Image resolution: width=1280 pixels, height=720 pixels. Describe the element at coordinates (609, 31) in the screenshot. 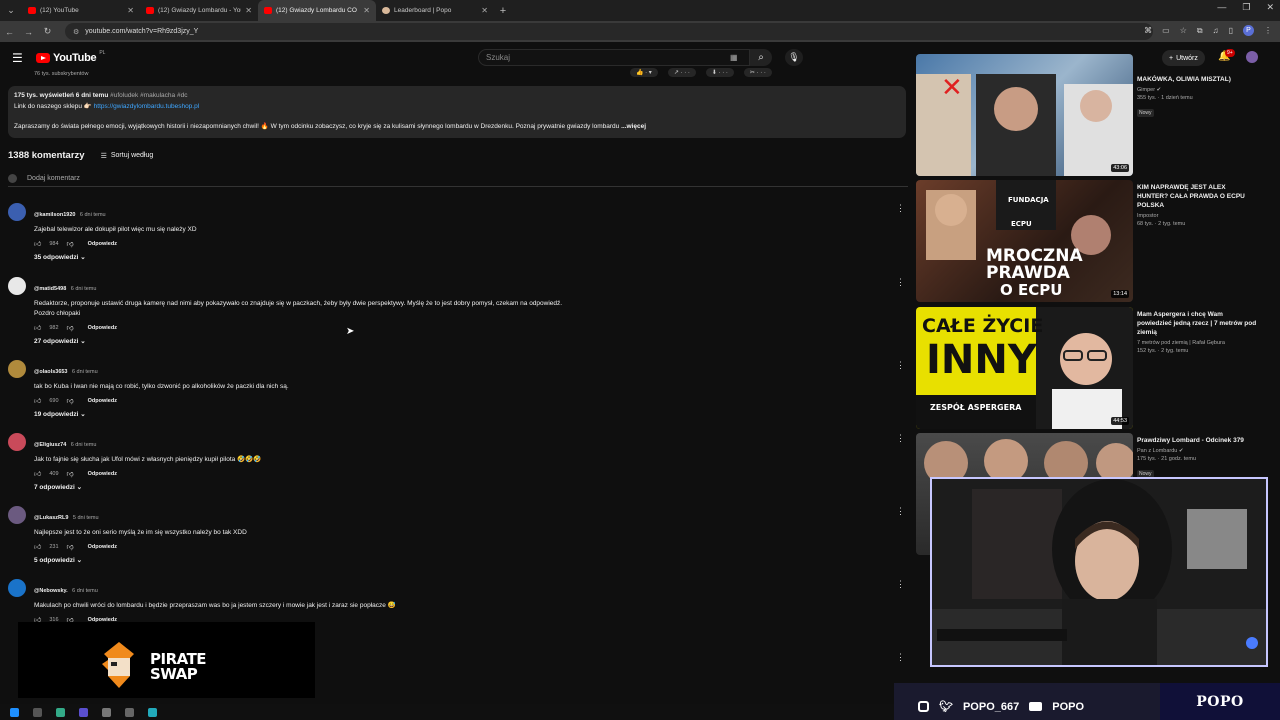

I see `url-input: ⚙ youtube.com/watch?v=Rh9zd3jzy_Y` at that location.